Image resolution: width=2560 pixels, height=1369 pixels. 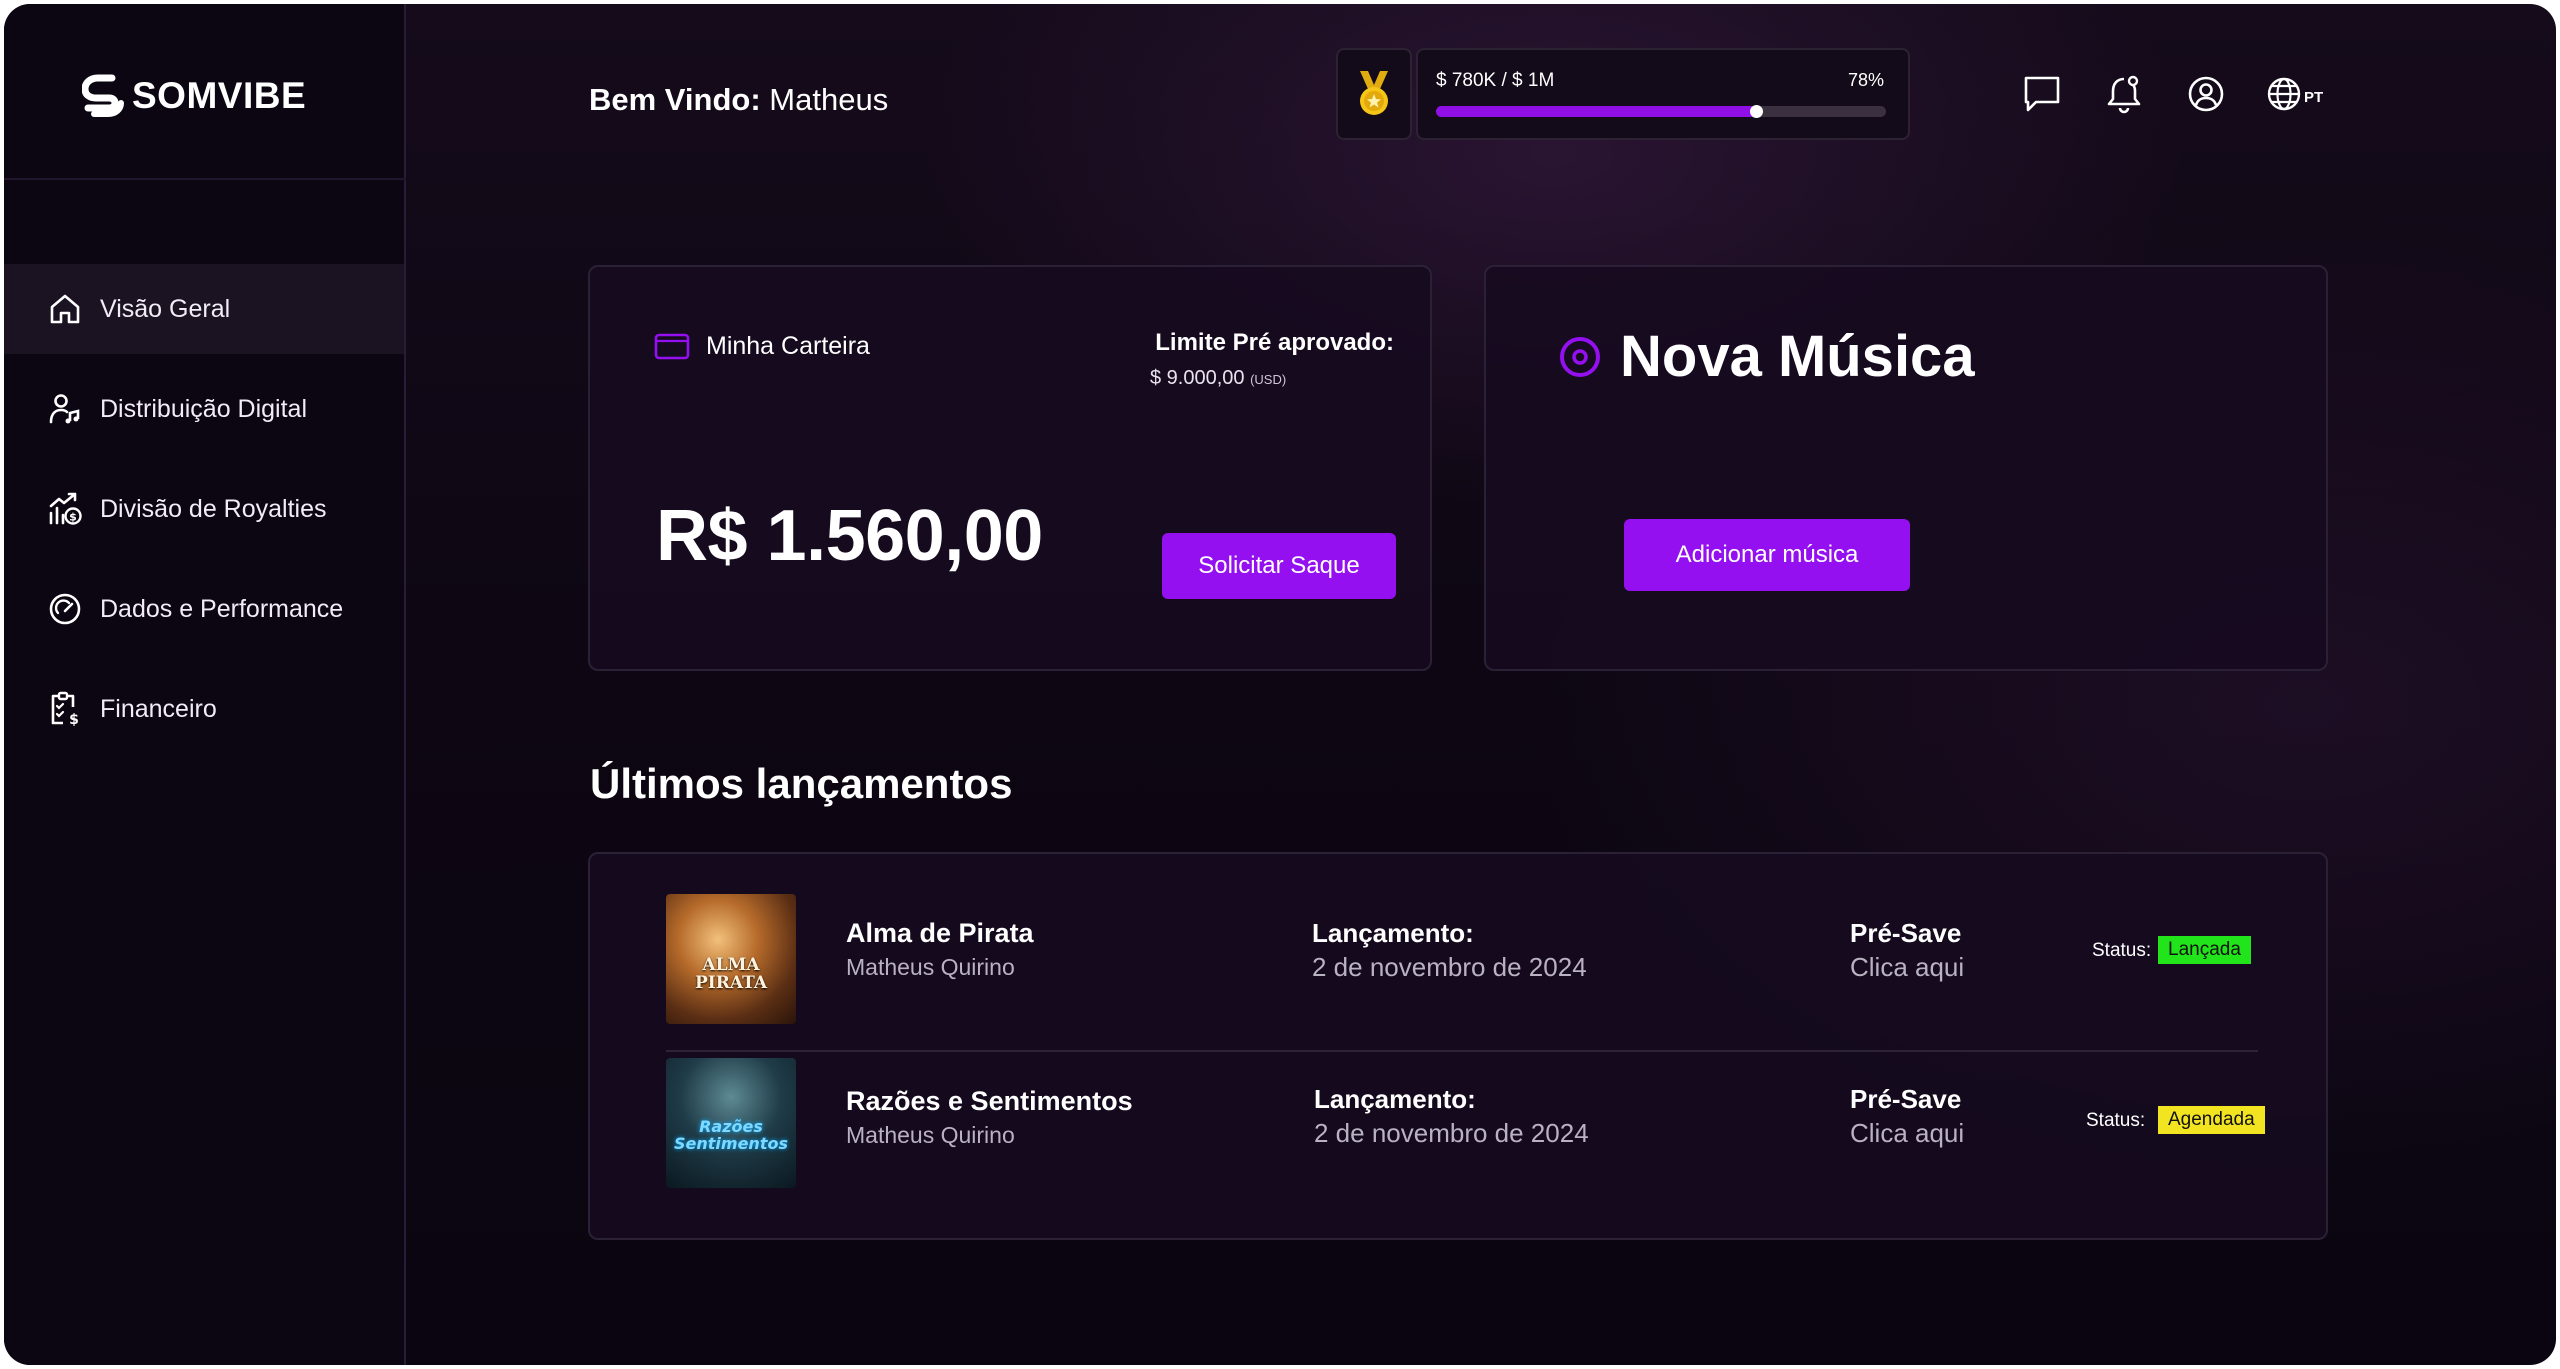 What do you see at coordinates (1596, 111) in the screenshot?
I see `goal-progress-fill` at bounding box center [1596, 111].